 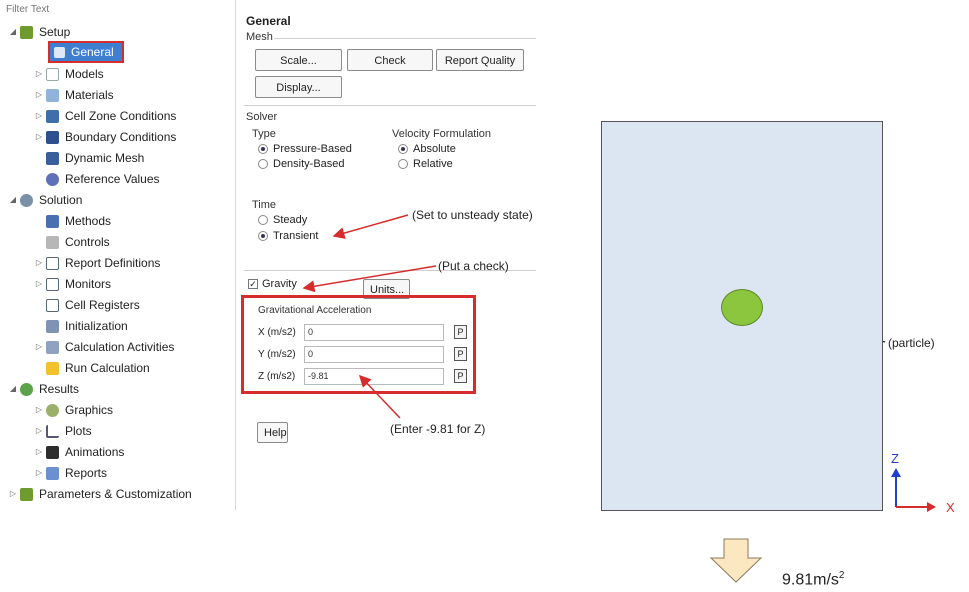 What do you see at coordinates (895, 458) in the screenshot?
I see `z-axis-label: Z` at bounding box center [895, 458].